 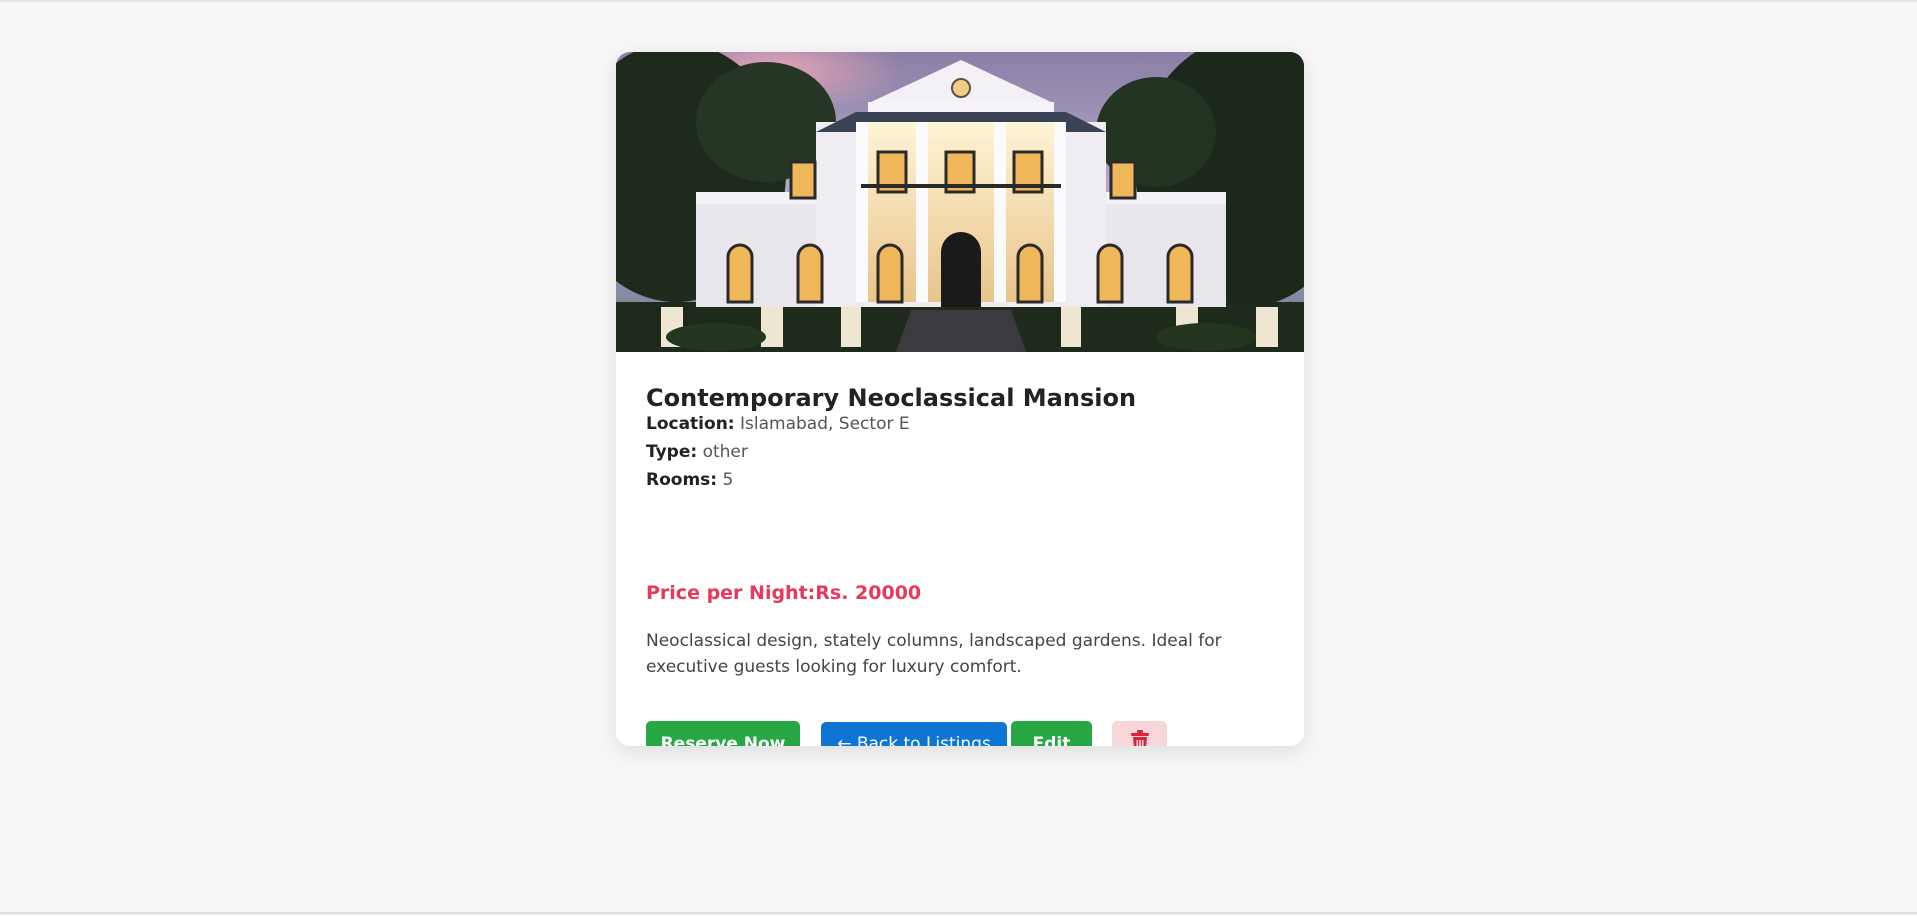 I want to click on back-to-listings-button: ← Back to Listings, so click(x=914, y=734).